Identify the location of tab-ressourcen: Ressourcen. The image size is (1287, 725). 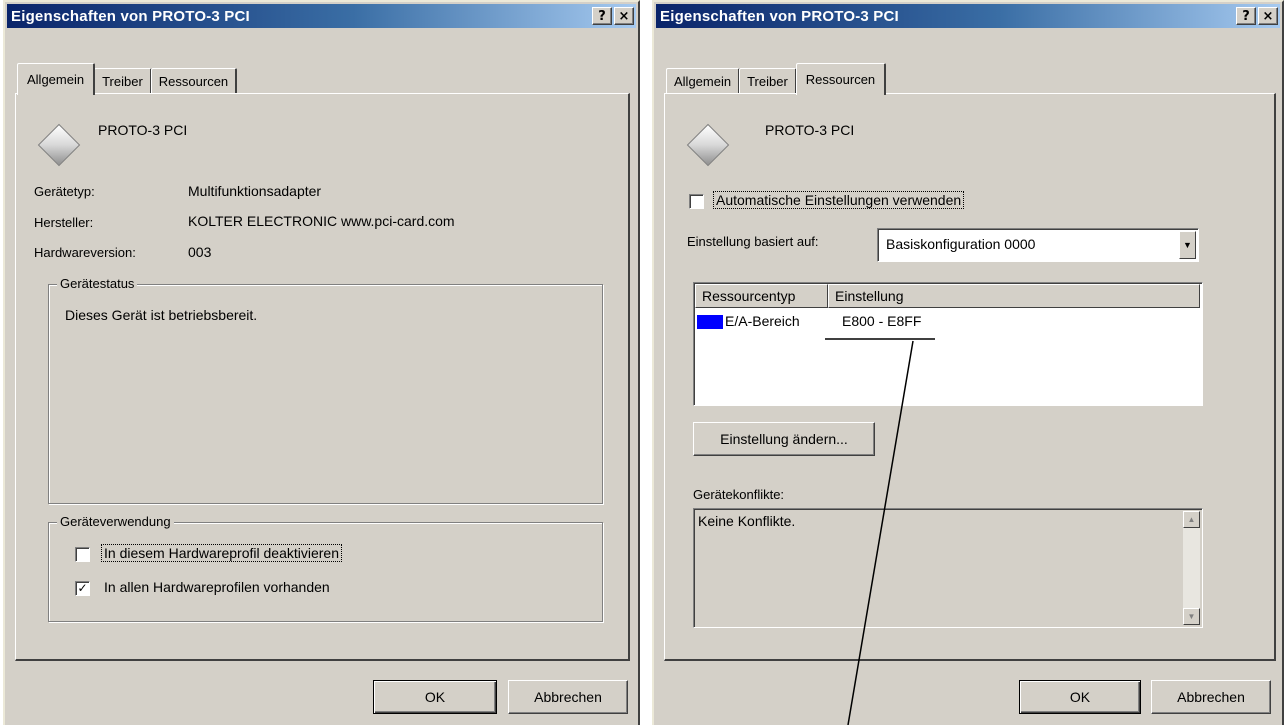
(841, 79).